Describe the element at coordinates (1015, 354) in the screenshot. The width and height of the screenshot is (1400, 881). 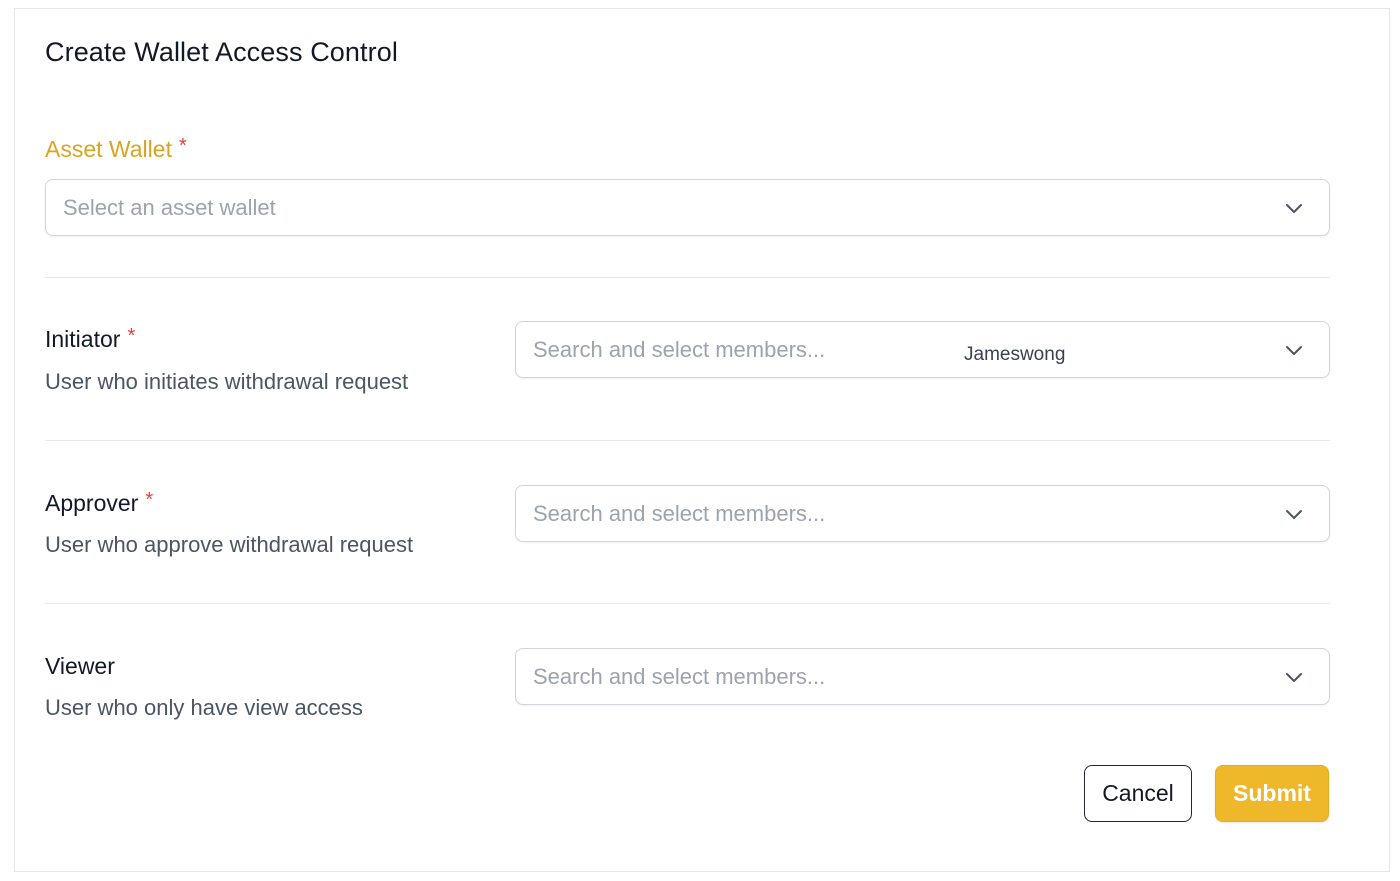
I see `selected-member: Jameswong` at that location.